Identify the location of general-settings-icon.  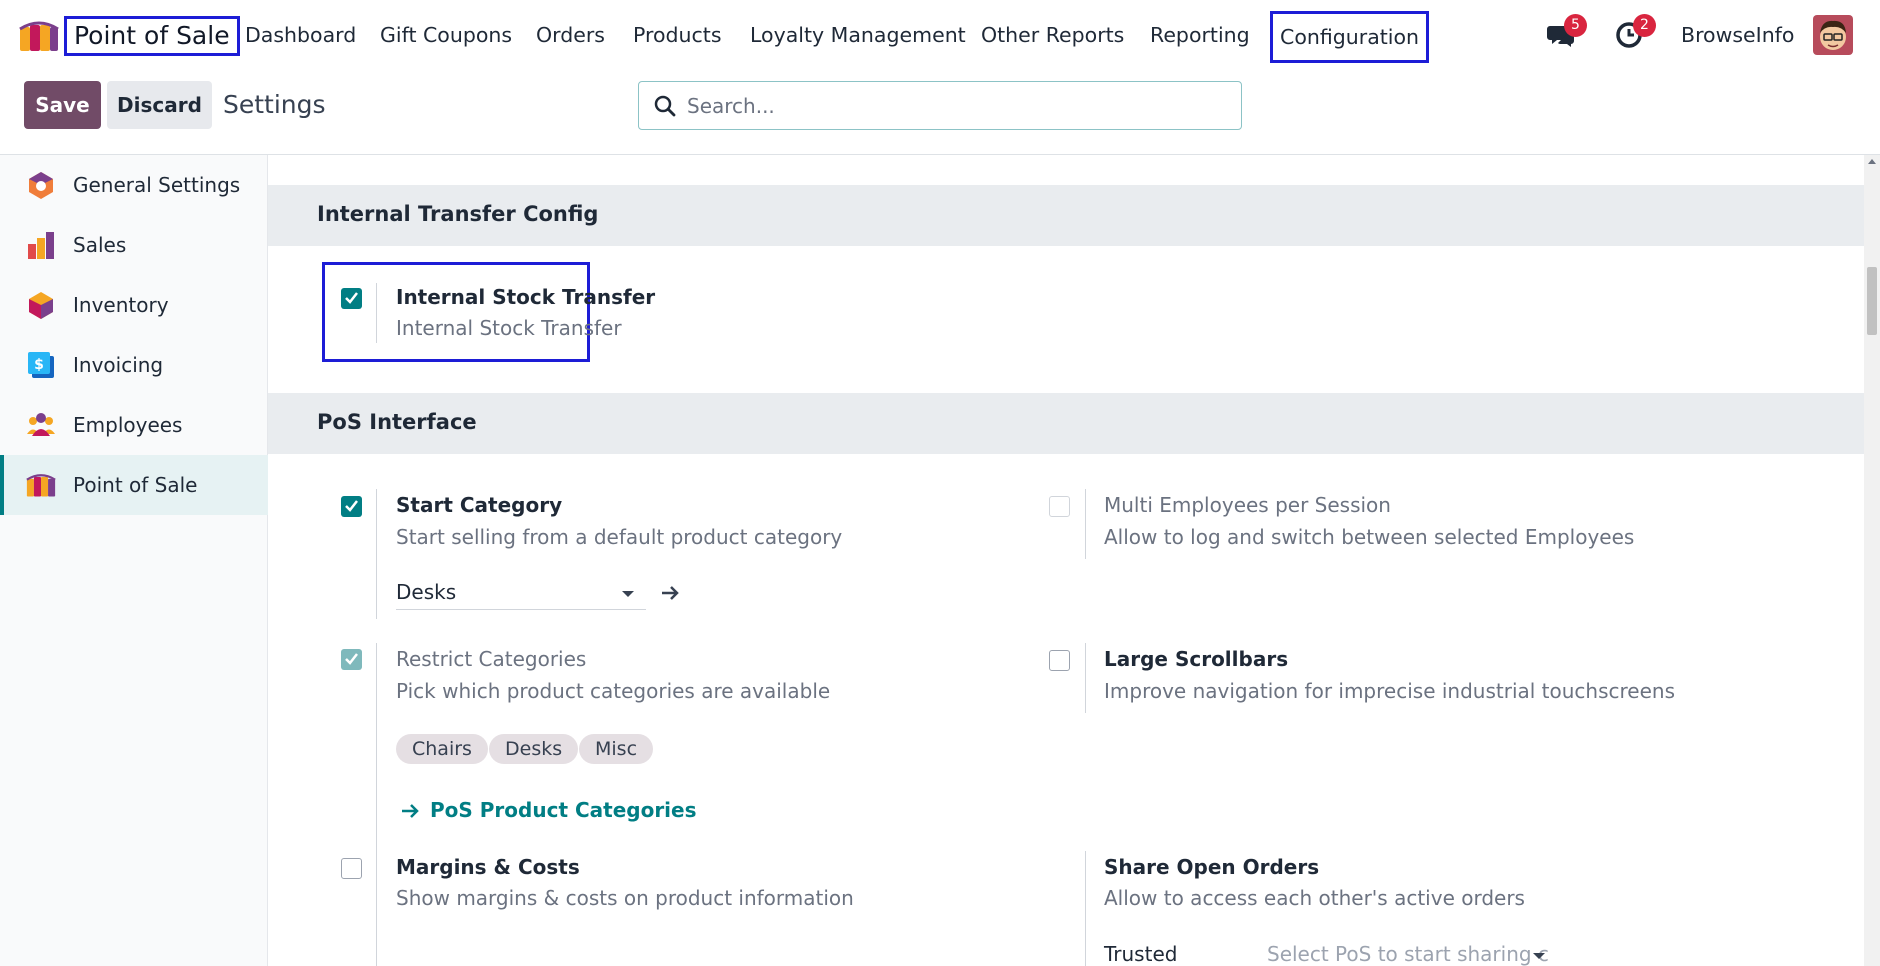
(41, 185).